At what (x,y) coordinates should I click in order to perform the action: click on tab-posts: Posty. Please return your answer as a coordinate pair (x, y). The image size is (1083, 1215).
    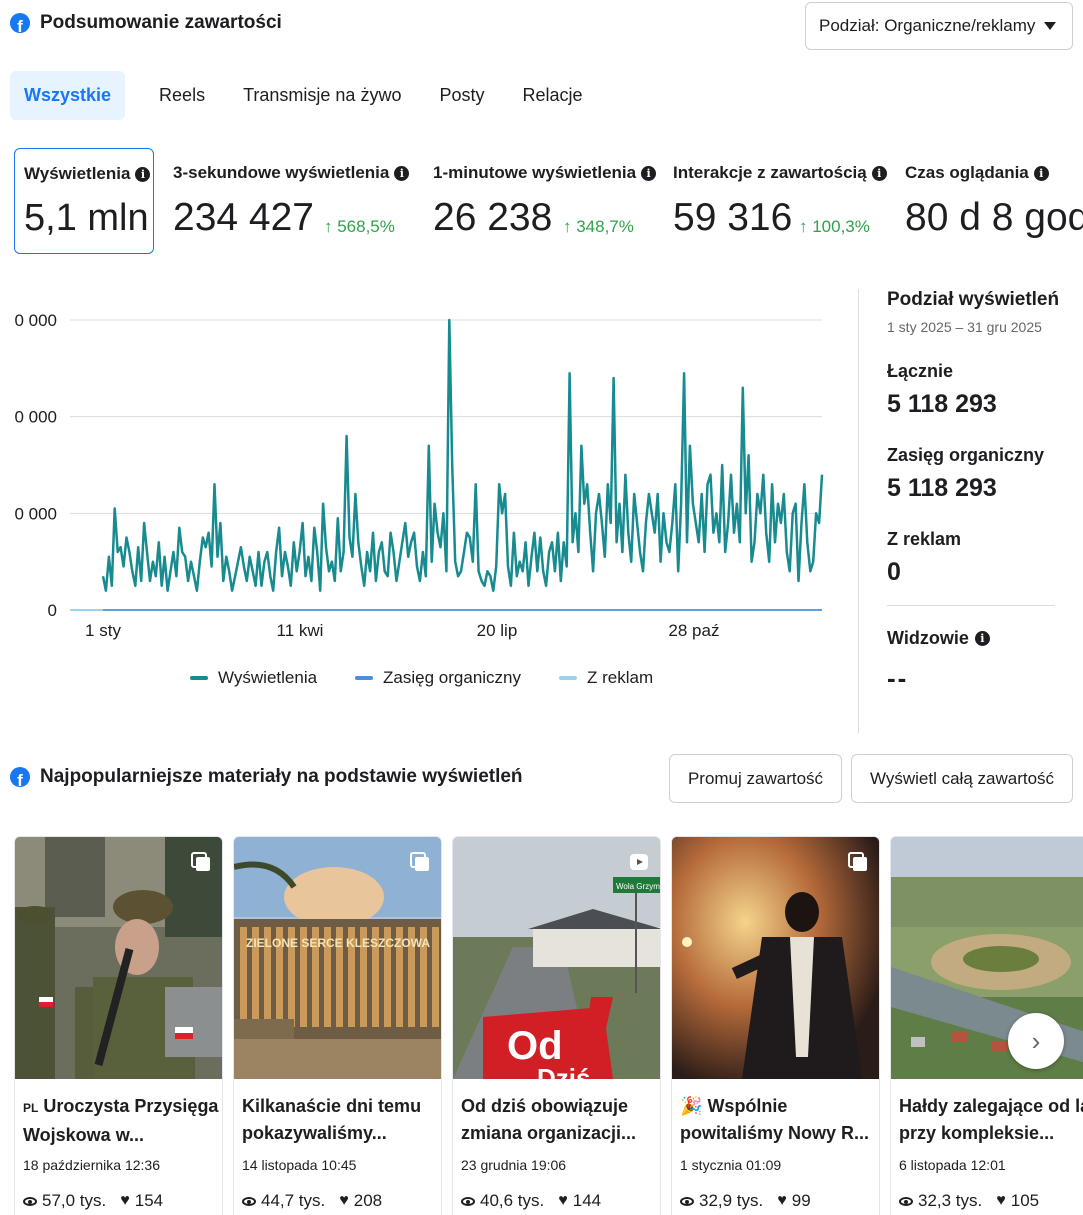
    Looking at the image, I should click on (461, 95).